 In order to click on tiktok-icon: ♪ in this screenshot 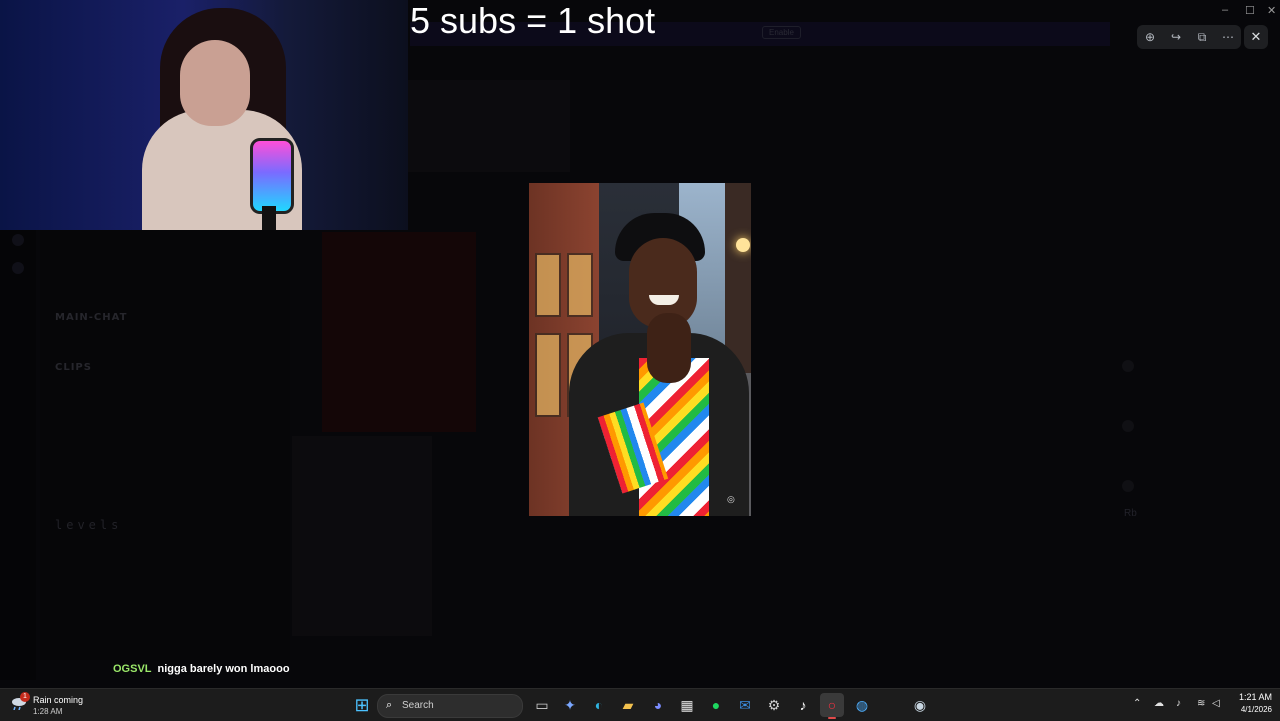, I will do `click(803, 705)`.